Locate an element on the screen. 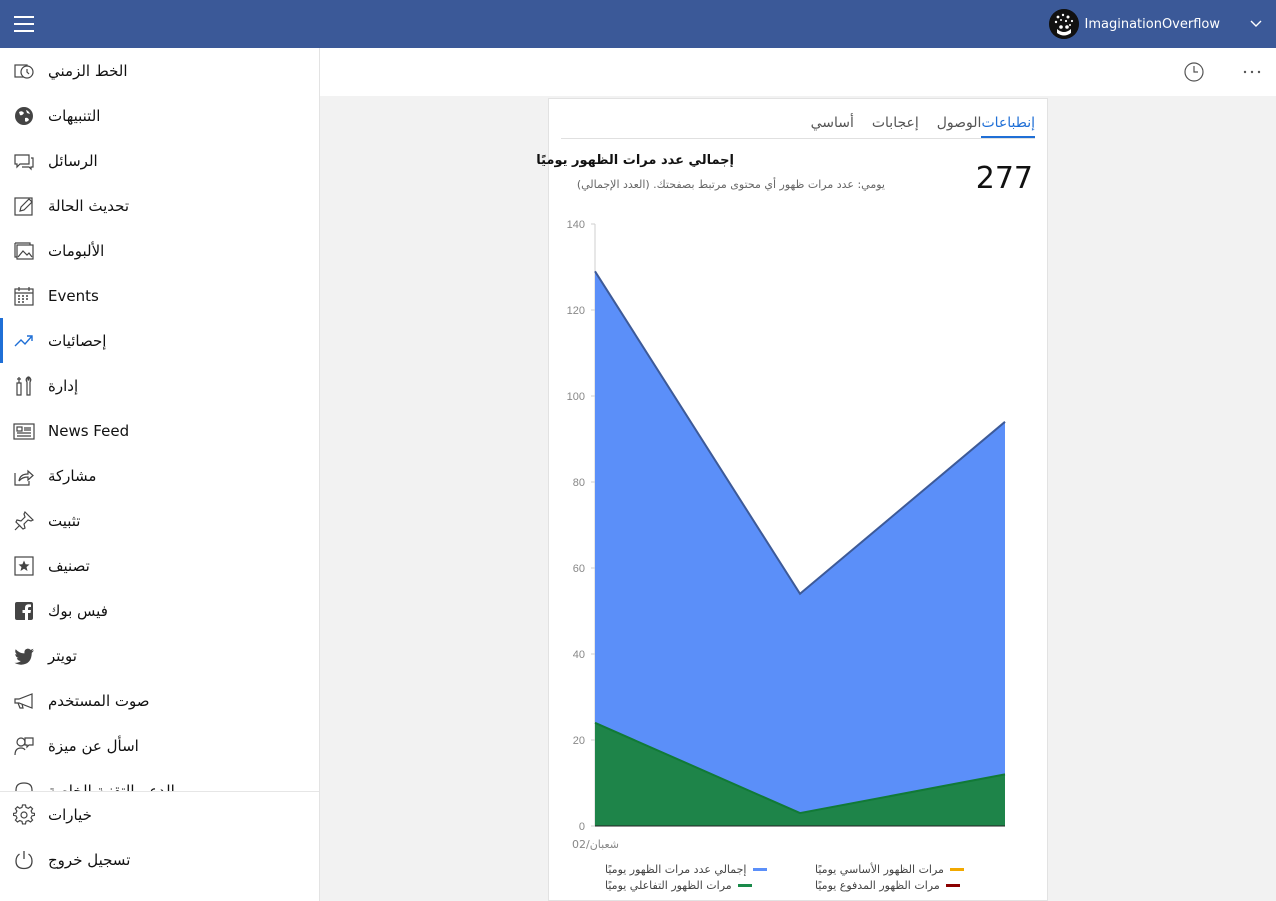 The image size is (1276, 901). legend-item: مرات الظهور الأساسي يوميًا is located at coordinates (889, 869).